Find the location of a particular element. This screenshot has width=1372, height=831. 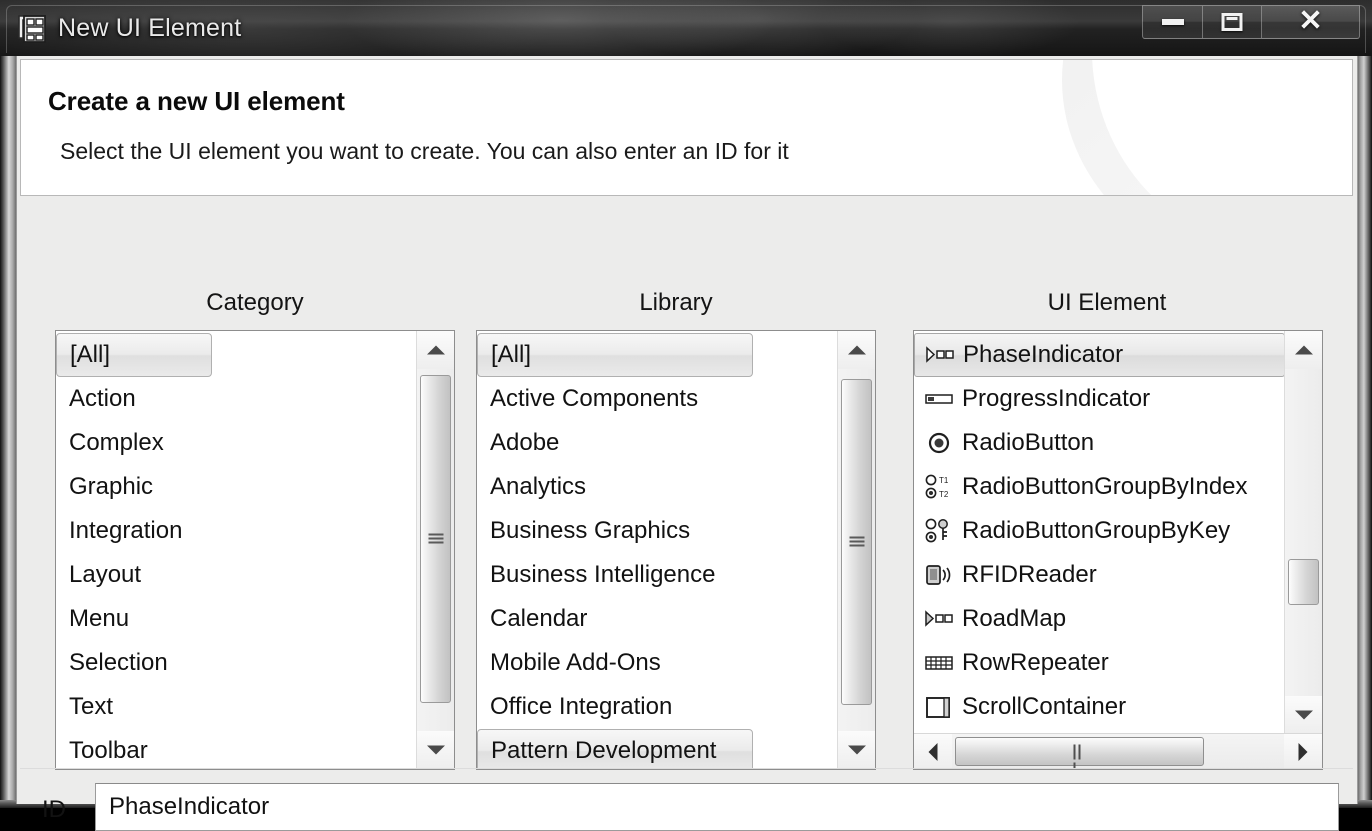

list-item: Text is located at coordinates (237, 707).